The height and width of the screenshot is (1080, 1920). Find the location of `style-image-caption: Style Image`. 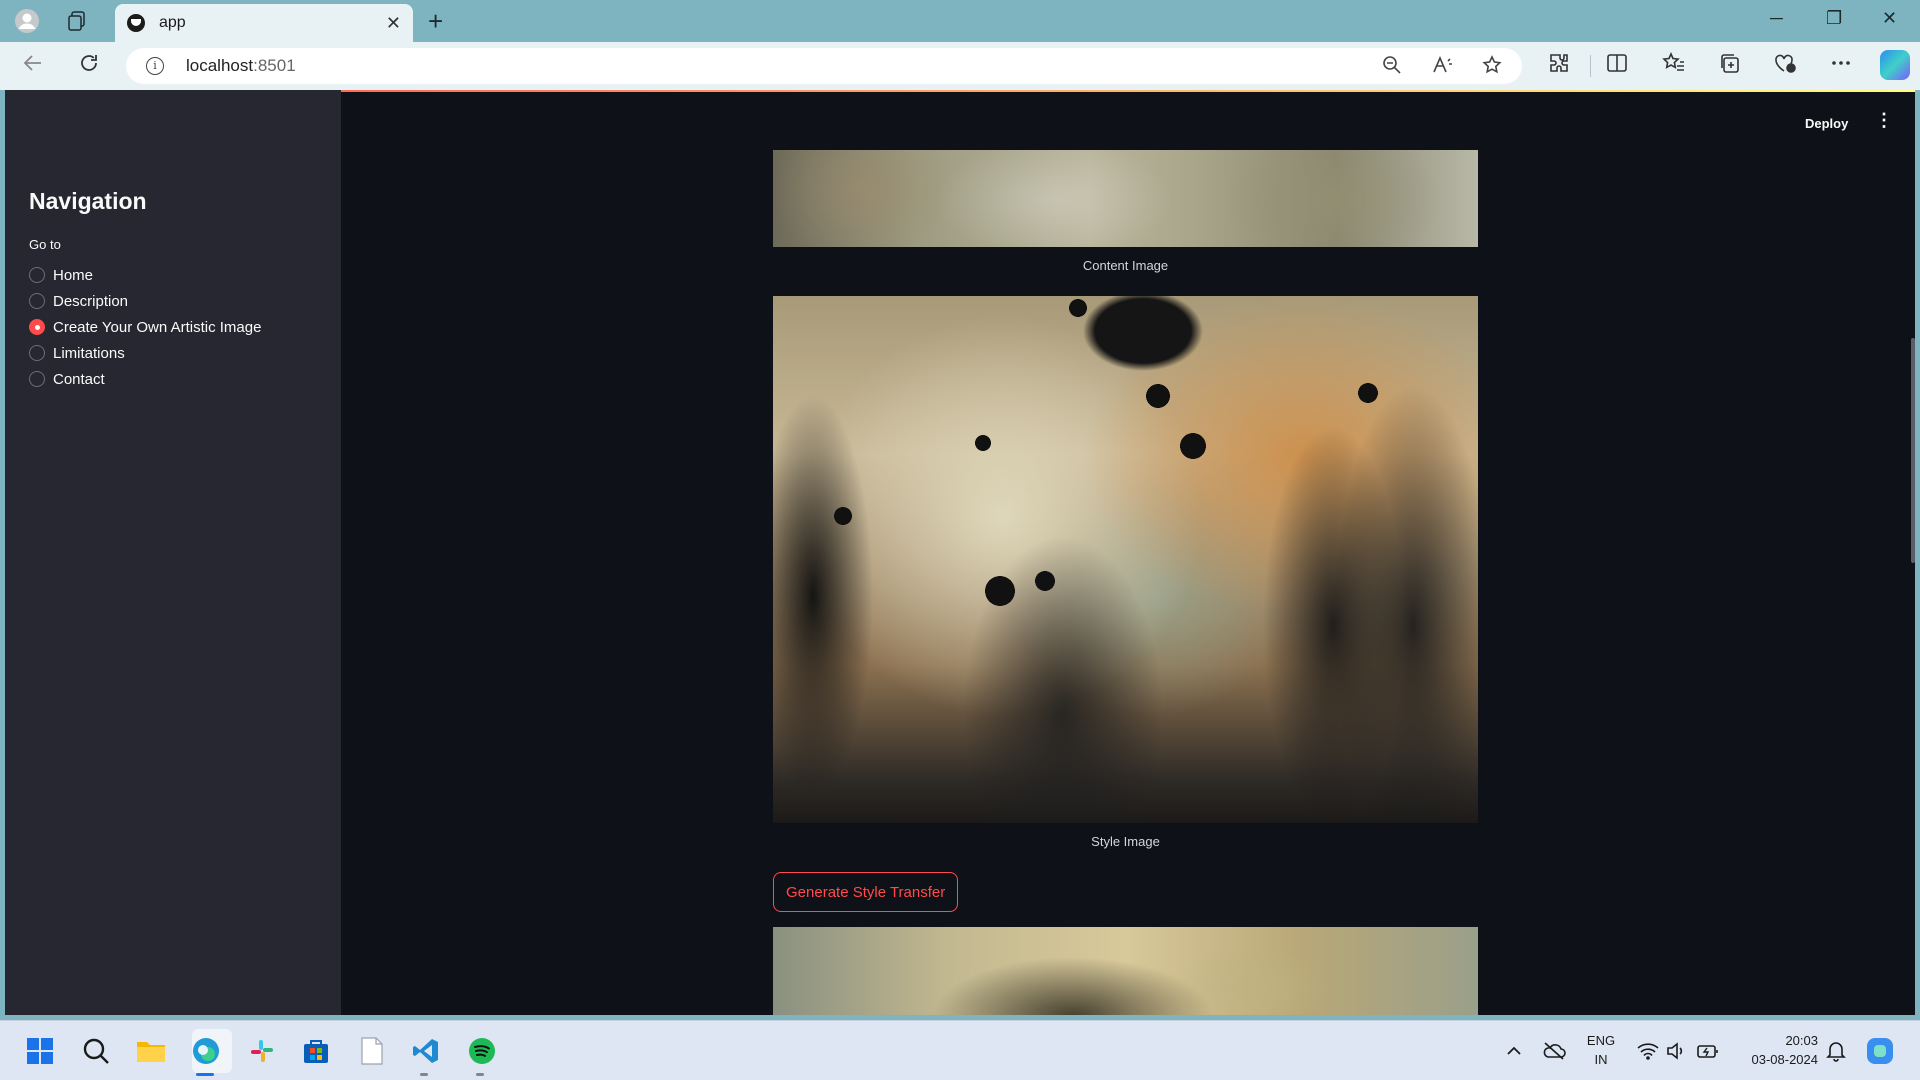

style-image-caption: Style Image is located at coordinates (1125, 841).